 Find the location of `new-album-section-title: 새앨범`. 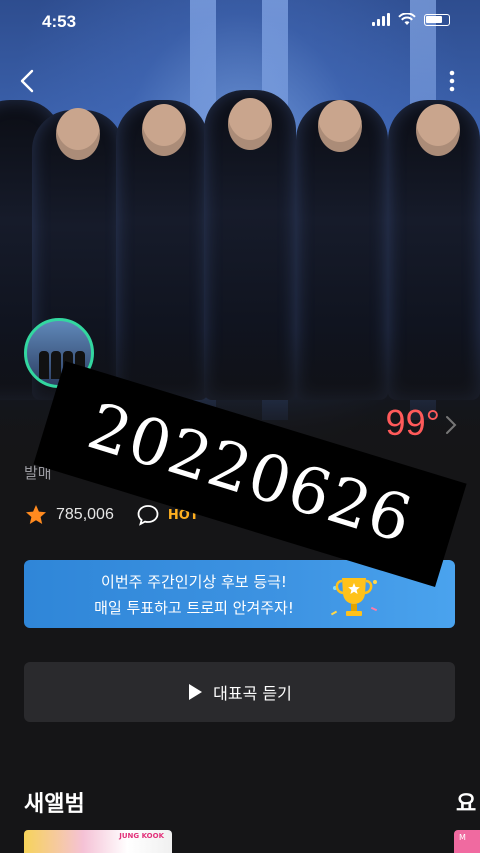

new-album-section-title: 새앨범 is located at coordinates (54, 804).